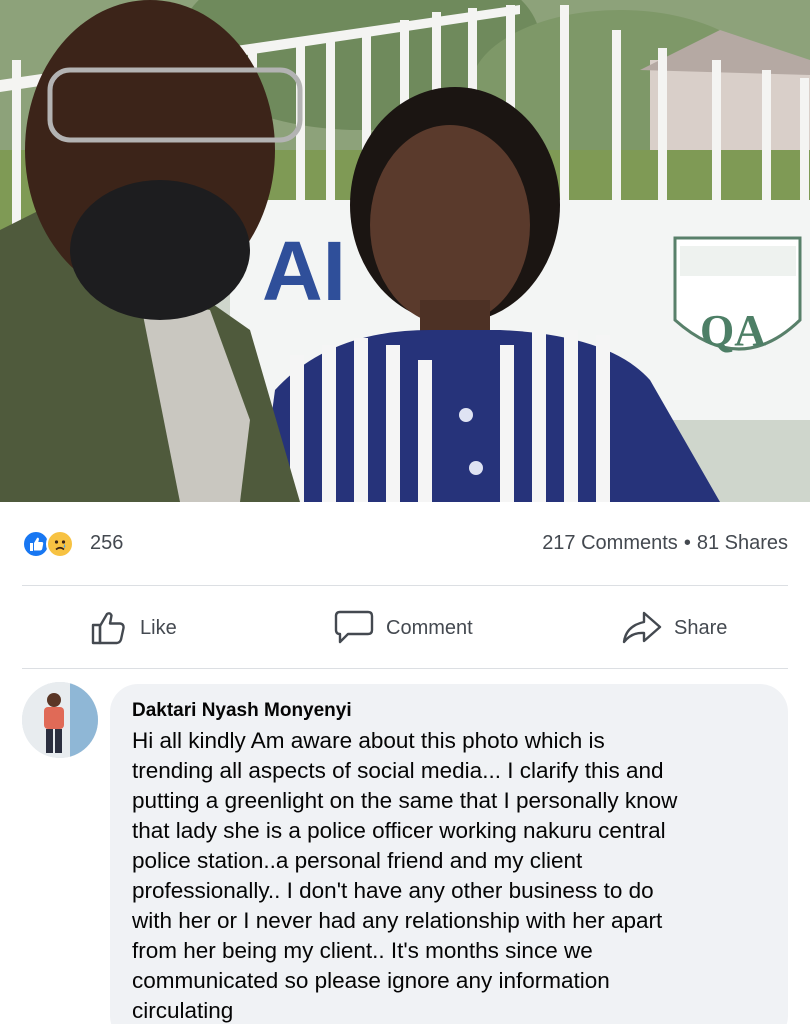  What do you see at coordinates (158, 627) in the screenshot?
I see `like-label: Like` at bounding box center [158, 627].